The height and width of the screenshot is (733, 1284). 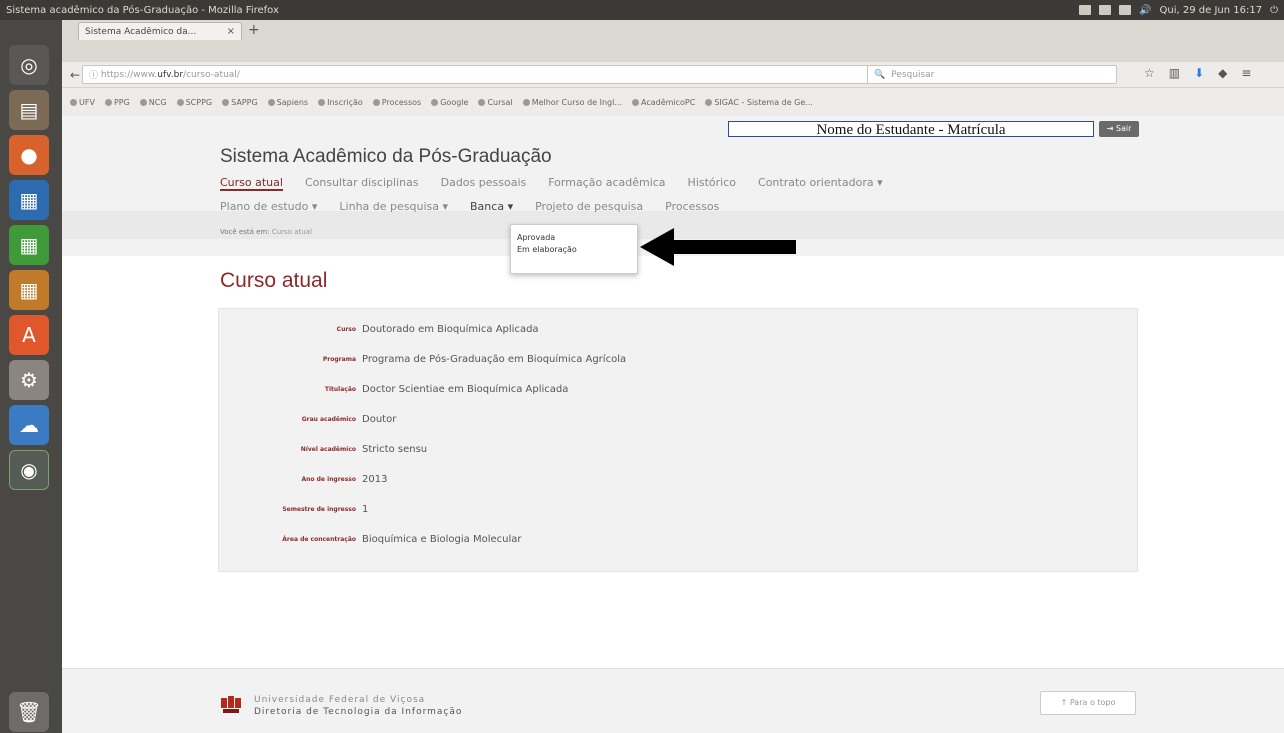 I want to click on info-label: Ano de ingresso, so click(x=329, y=479).